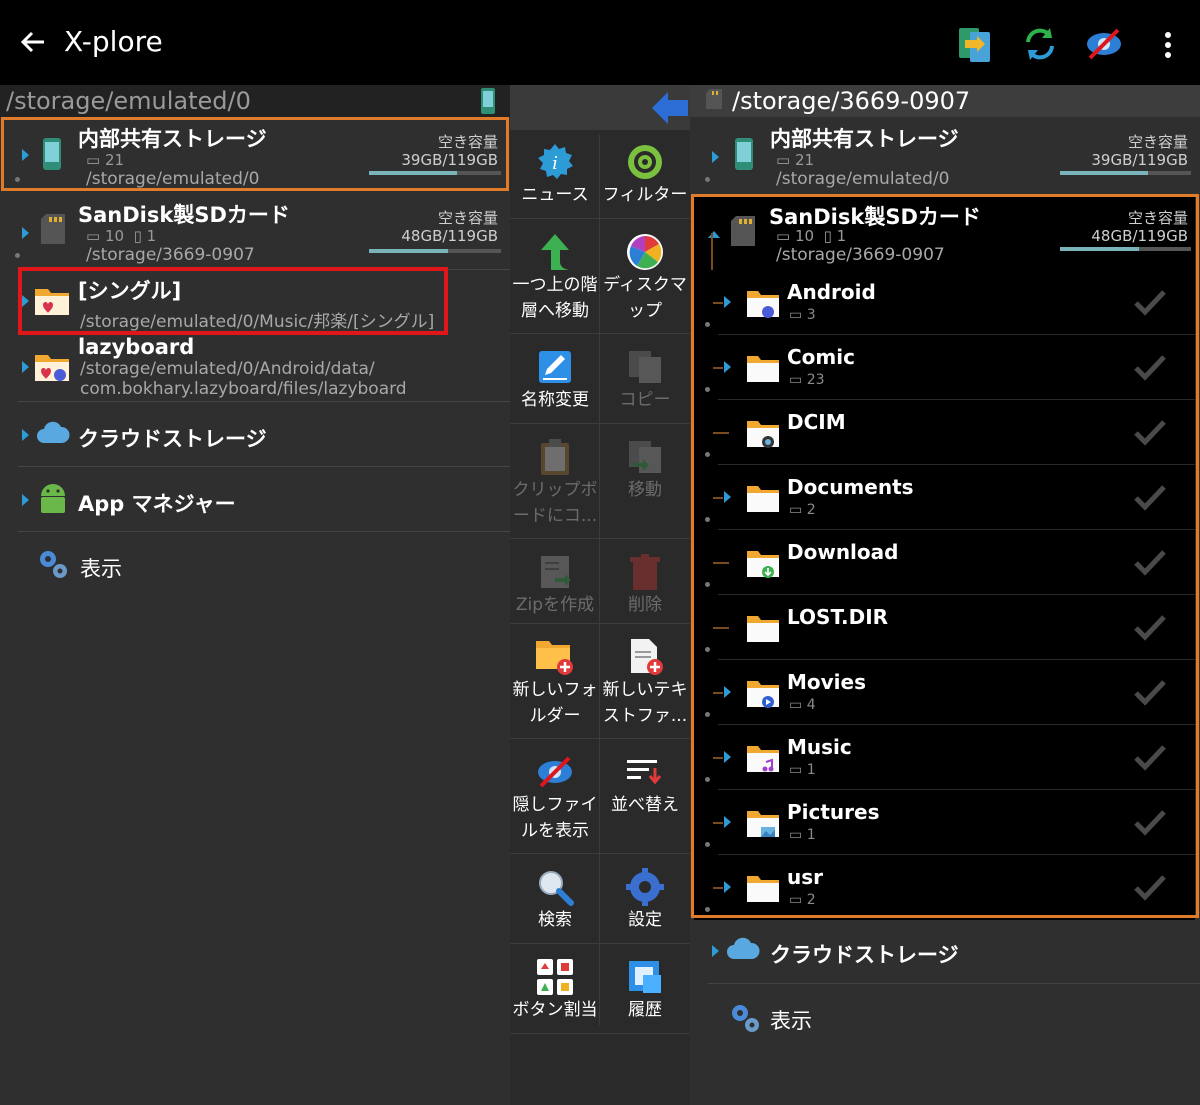  I want to click on move-icon, so click(645, 457).